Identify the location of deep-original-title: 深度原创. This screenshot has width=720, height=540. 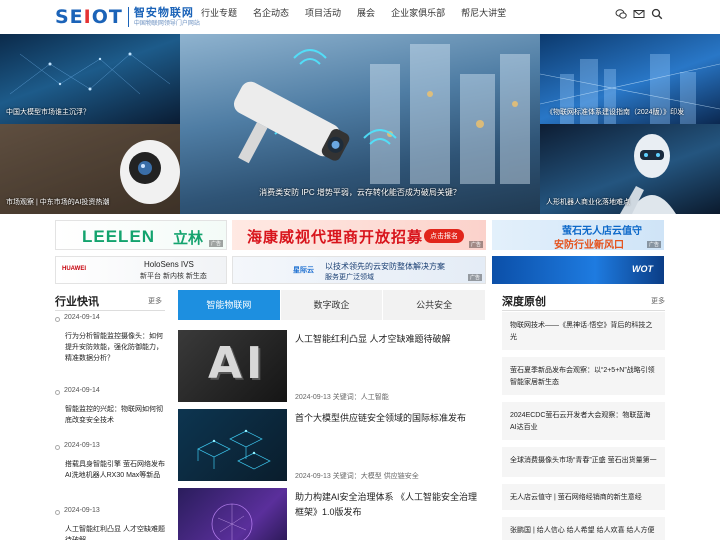
(524, 302).